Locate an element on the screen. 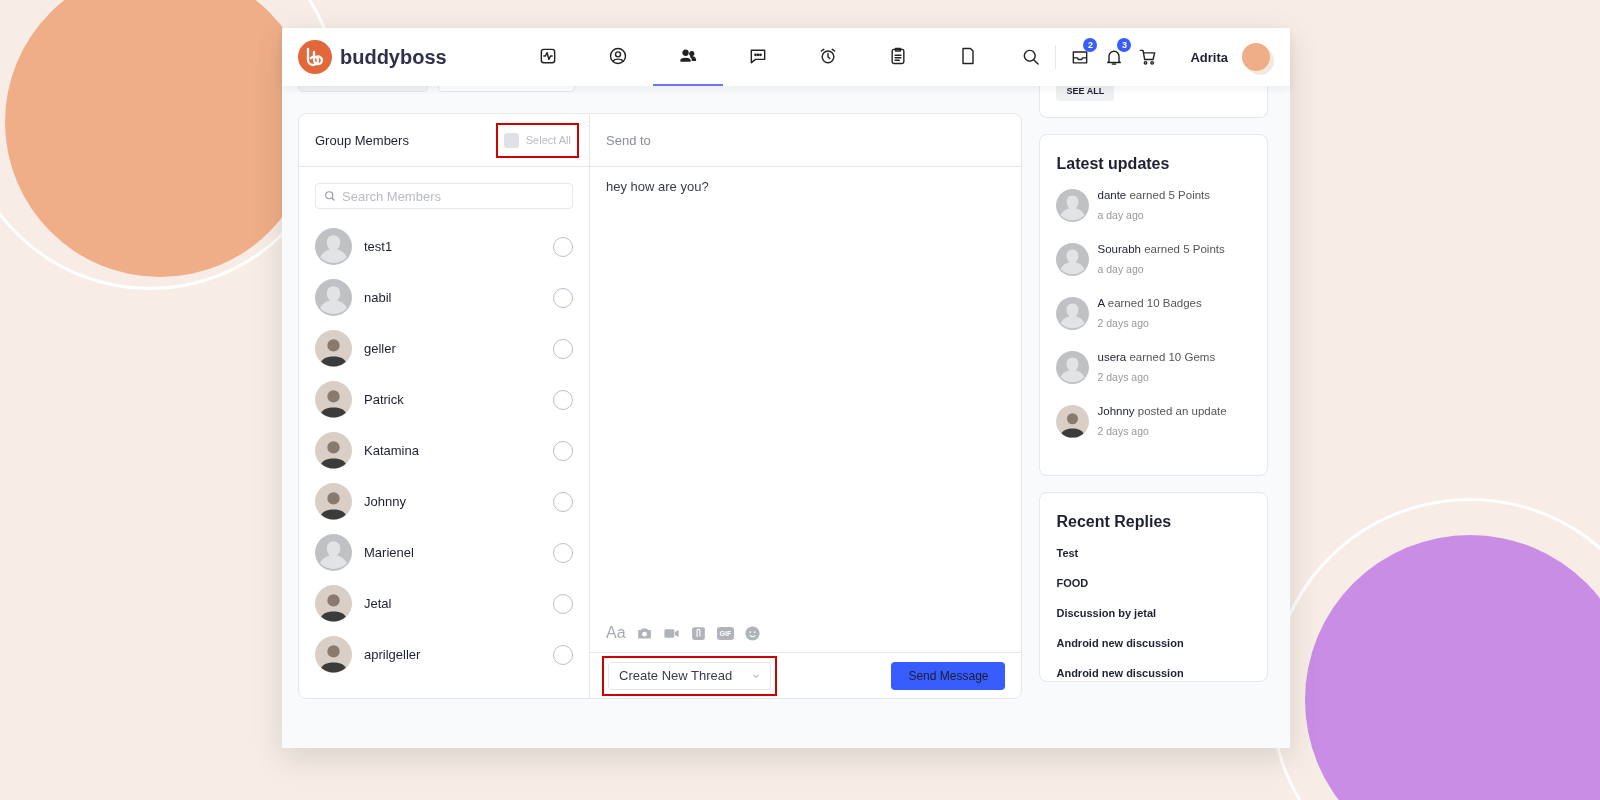  activity-icon is located at coordinates (548, 56).